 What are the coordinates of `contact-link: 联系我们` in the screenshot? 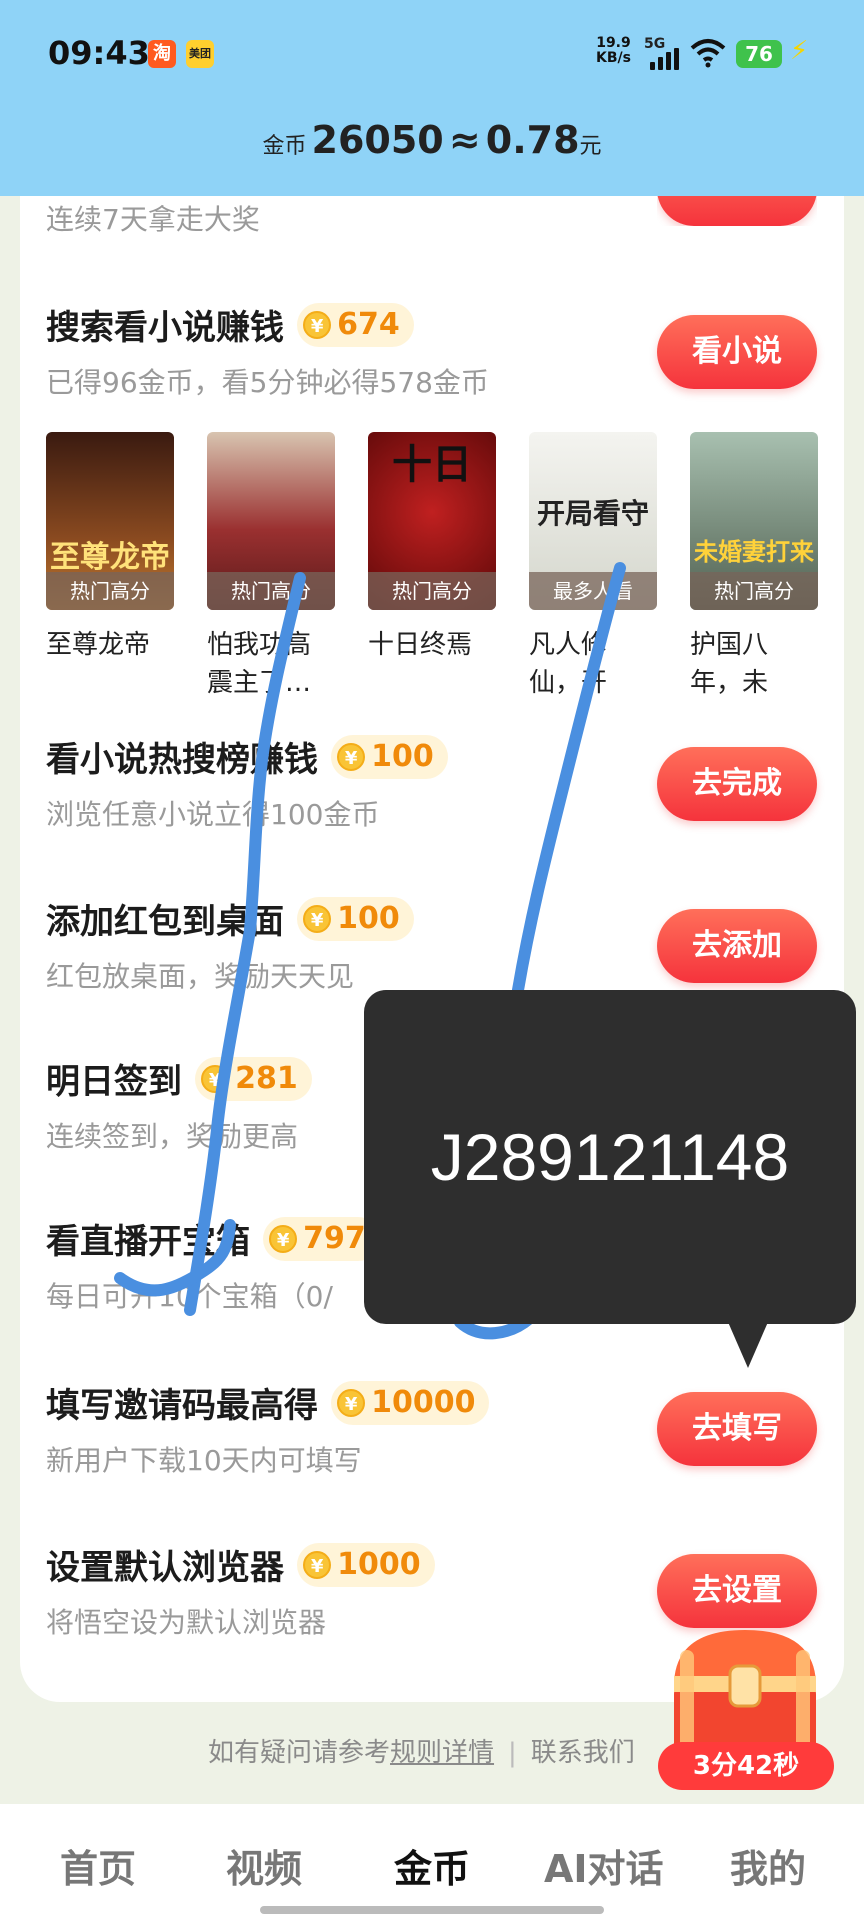 It's located at (583, 1753).